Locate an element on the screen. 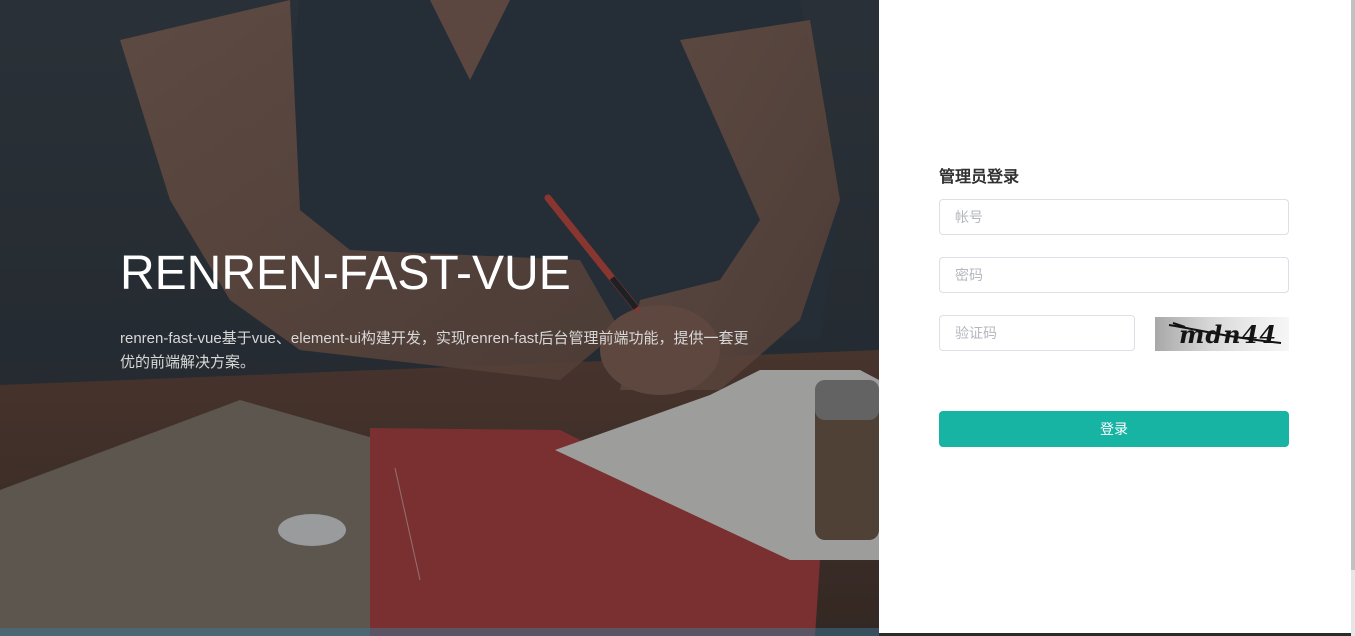 This screenshot has height=636, width=1355. captcha-image: mdn44 is located at coordinates (1222, 334).